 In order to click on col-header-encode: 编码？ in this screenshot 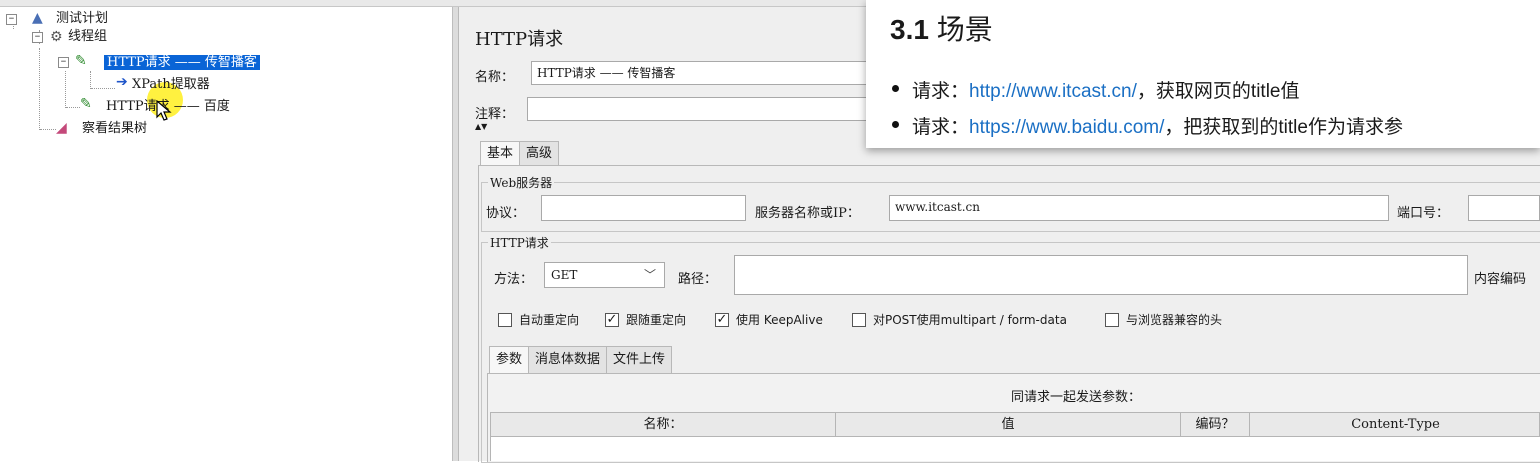, I will do `click(1215, 425)`.